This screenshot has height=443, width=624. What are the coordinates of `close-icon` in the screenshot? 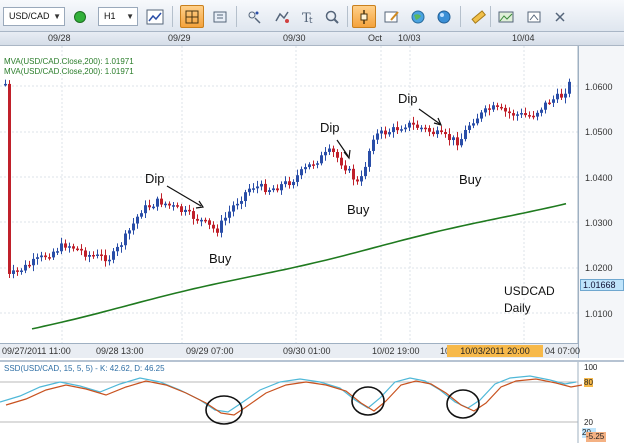 It's located at (560, 16).